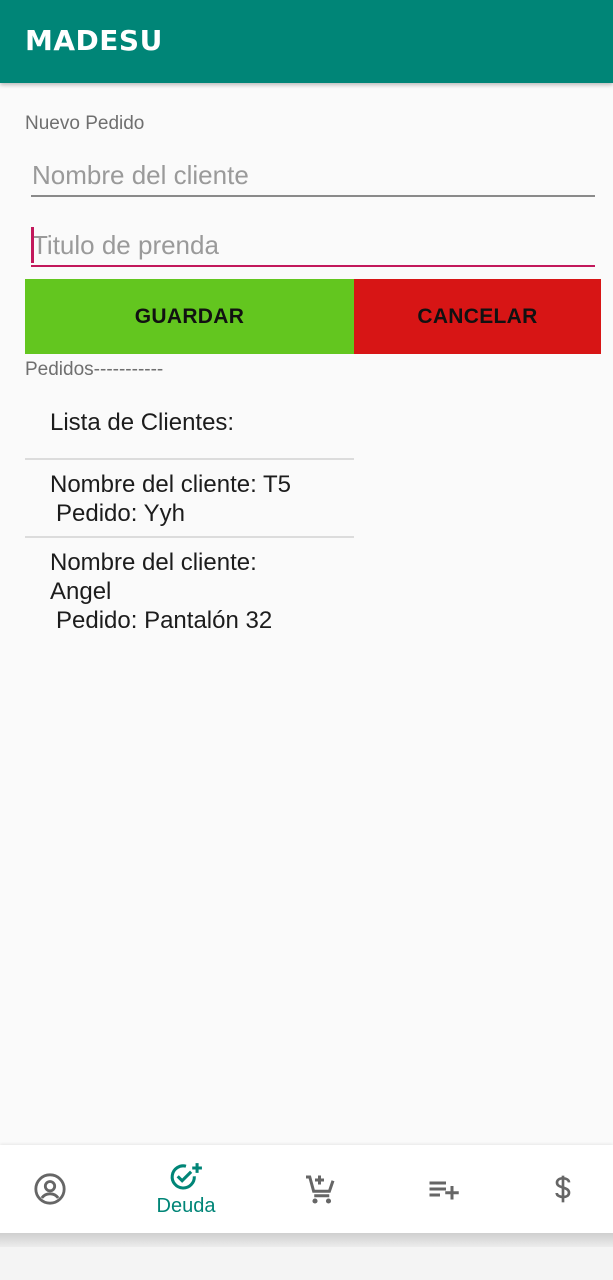 This screenshot has height=1280, width=613. What do you see at coordinates (164, 620) in the screenshot?
I see `list-item-order: Pedido: Pantalón 32` at bounding box center [164, 620].